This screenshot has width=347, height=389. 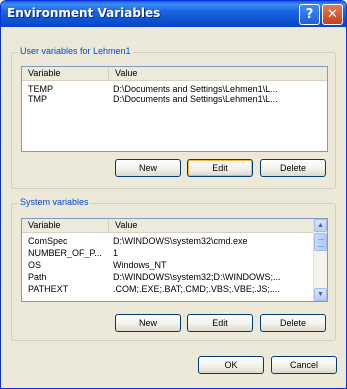 I want to click on variable-name: Path, so click(x=37, y=277).